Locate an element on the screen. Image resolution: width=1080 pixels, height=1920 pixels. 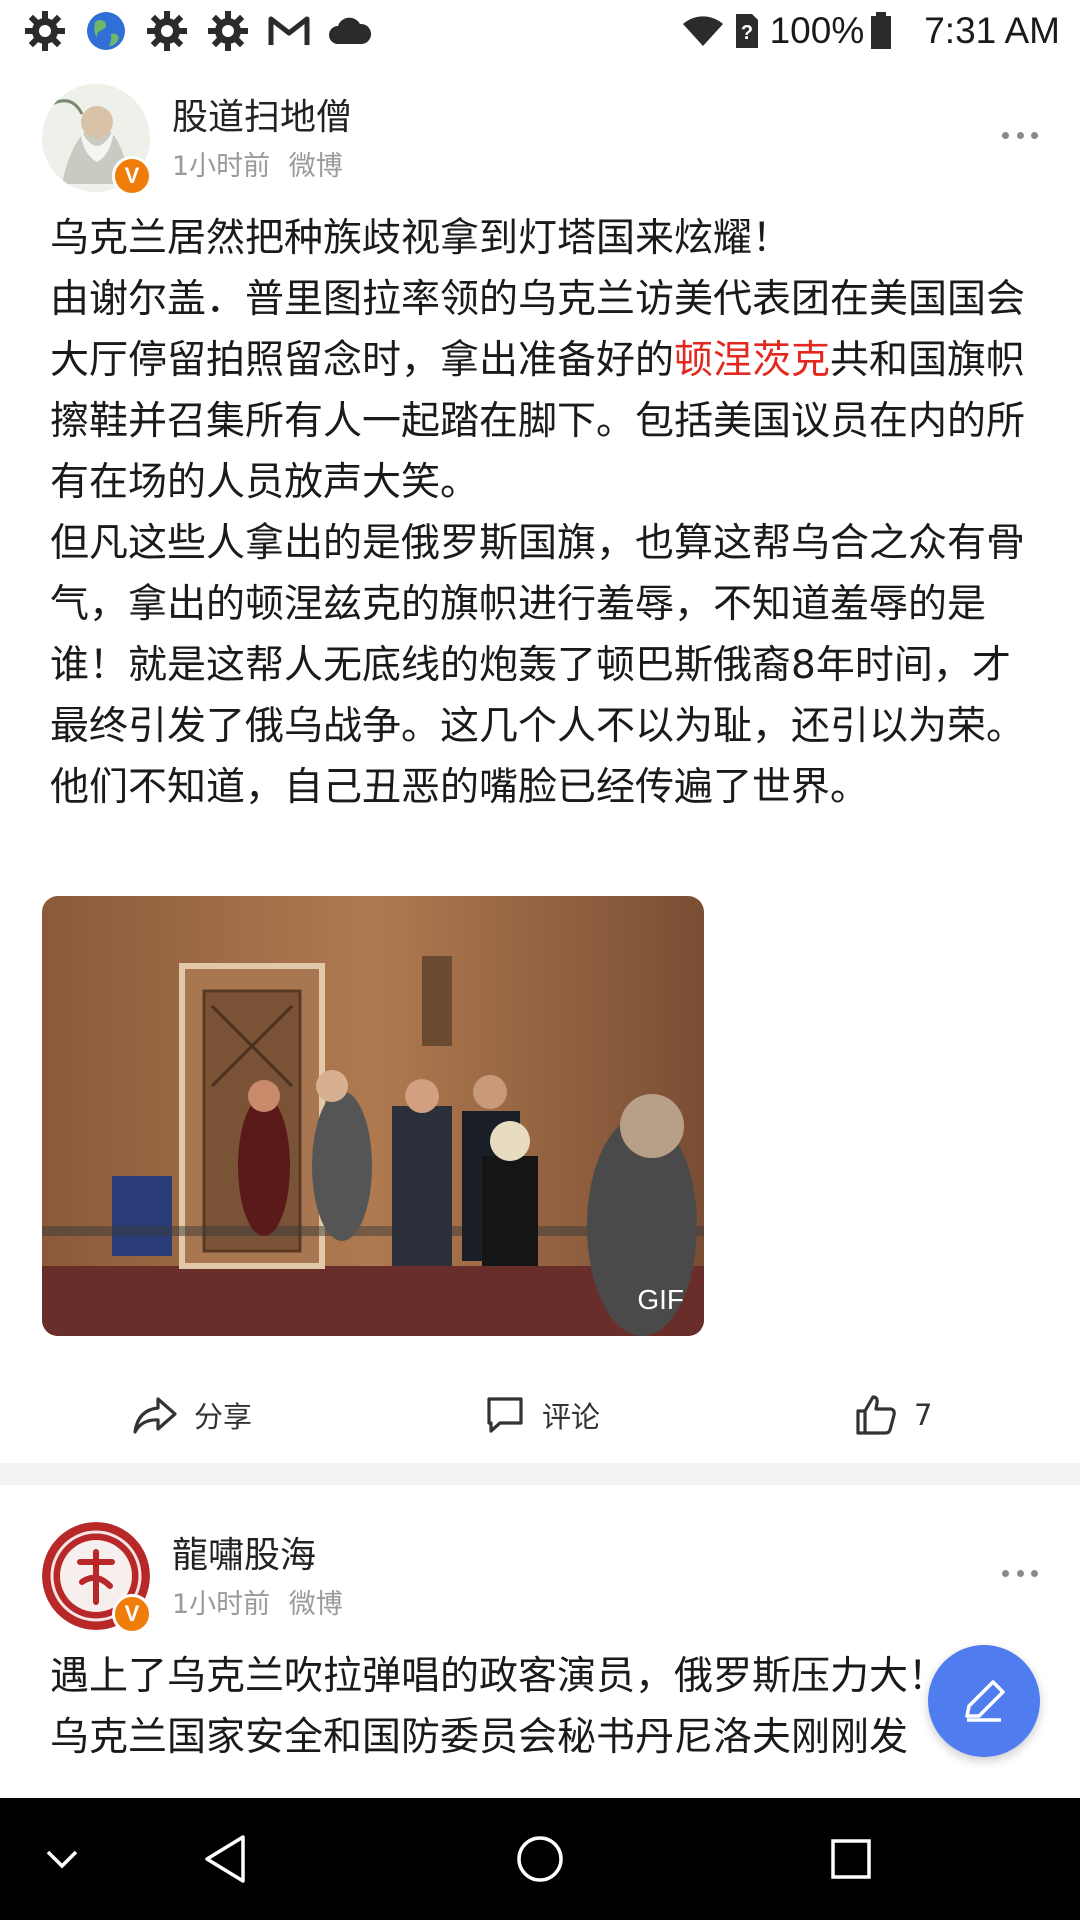
system-status: ? 100% 7:31 AM is located at coordinates (871, 31).